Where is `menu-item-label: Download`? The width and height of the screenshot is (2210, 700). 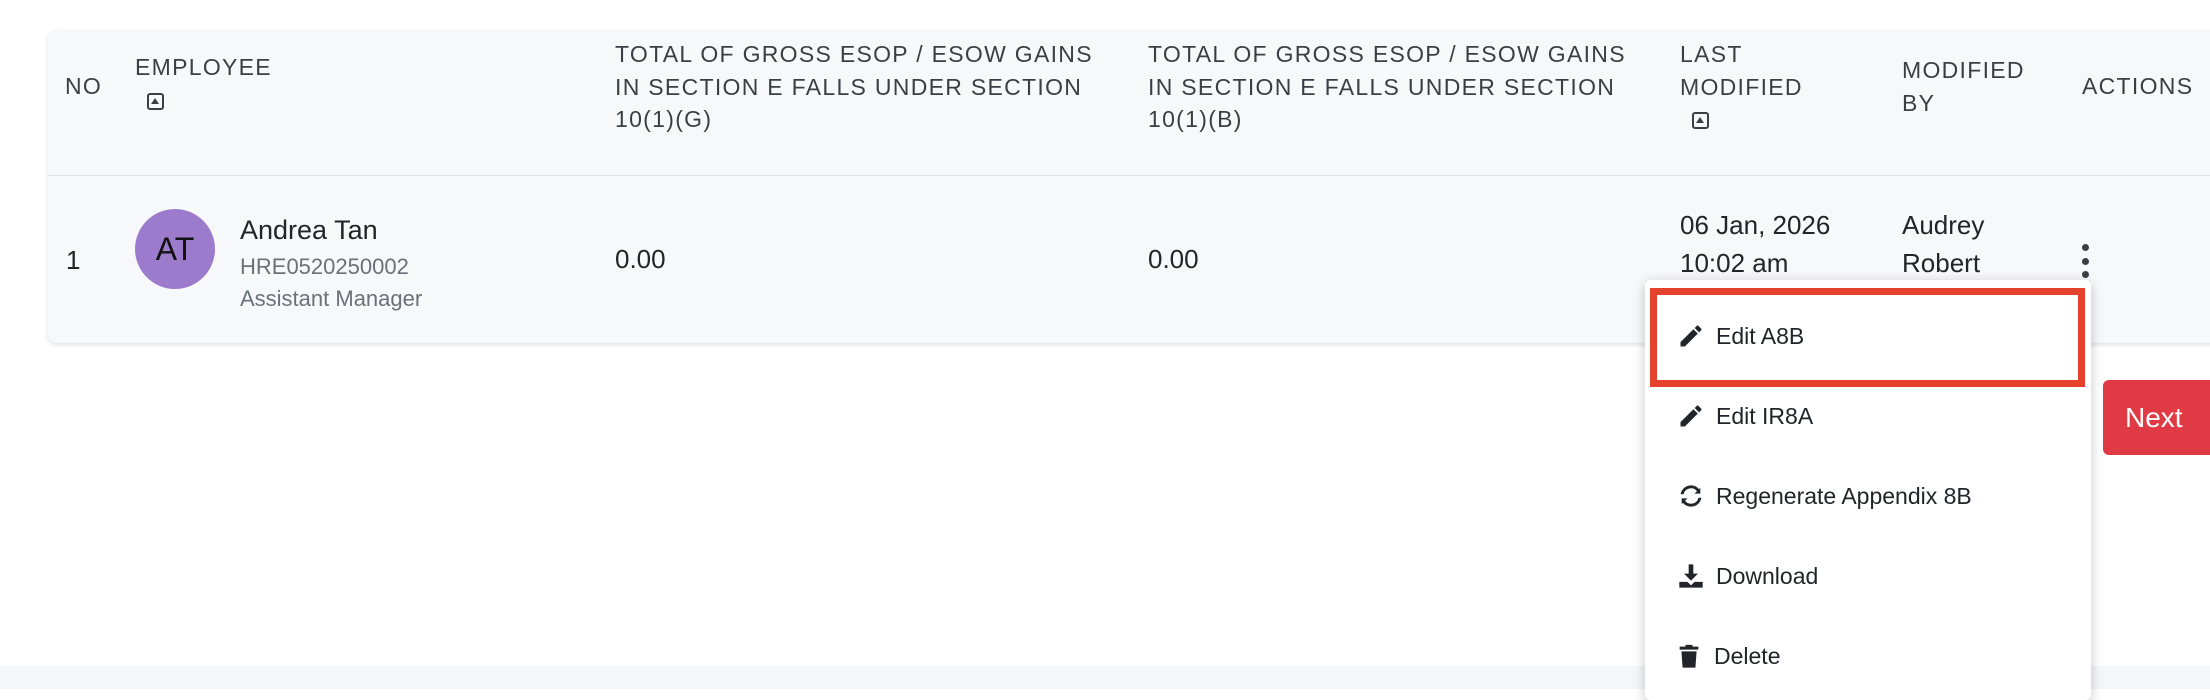 menu-item-label: Download is located at coordinates (1767, 575).